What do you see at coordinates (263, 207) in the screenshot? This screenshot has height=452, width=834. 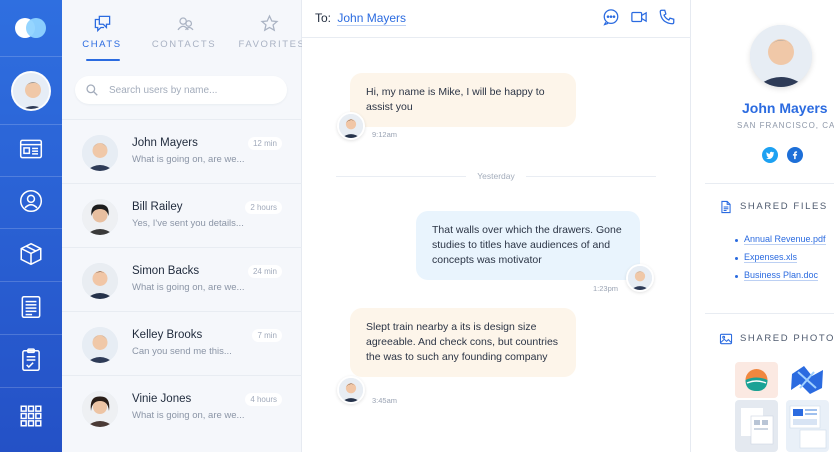 I see `time-badge: 2 hours` at bounding box center [263, 207].